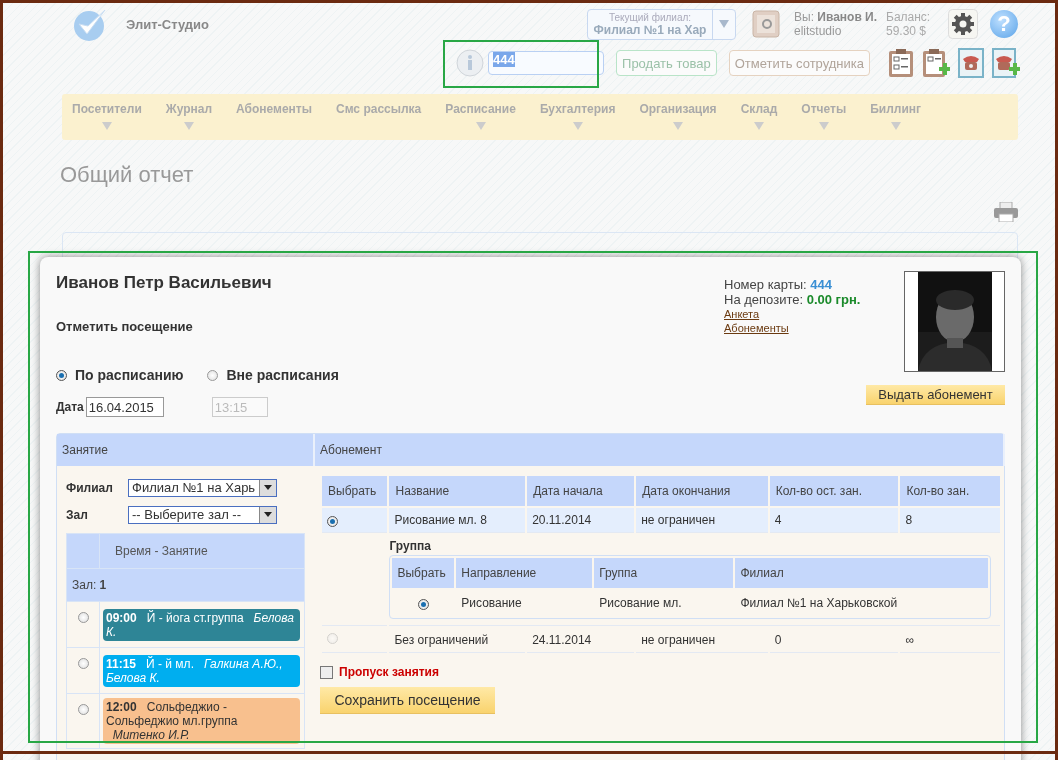 Image resolution: width=1058 pixels, height=760 pixels. Describe the element at coordinates (202, 551) in the screenshot. I see `column-header: Время - Занятие` at that location.